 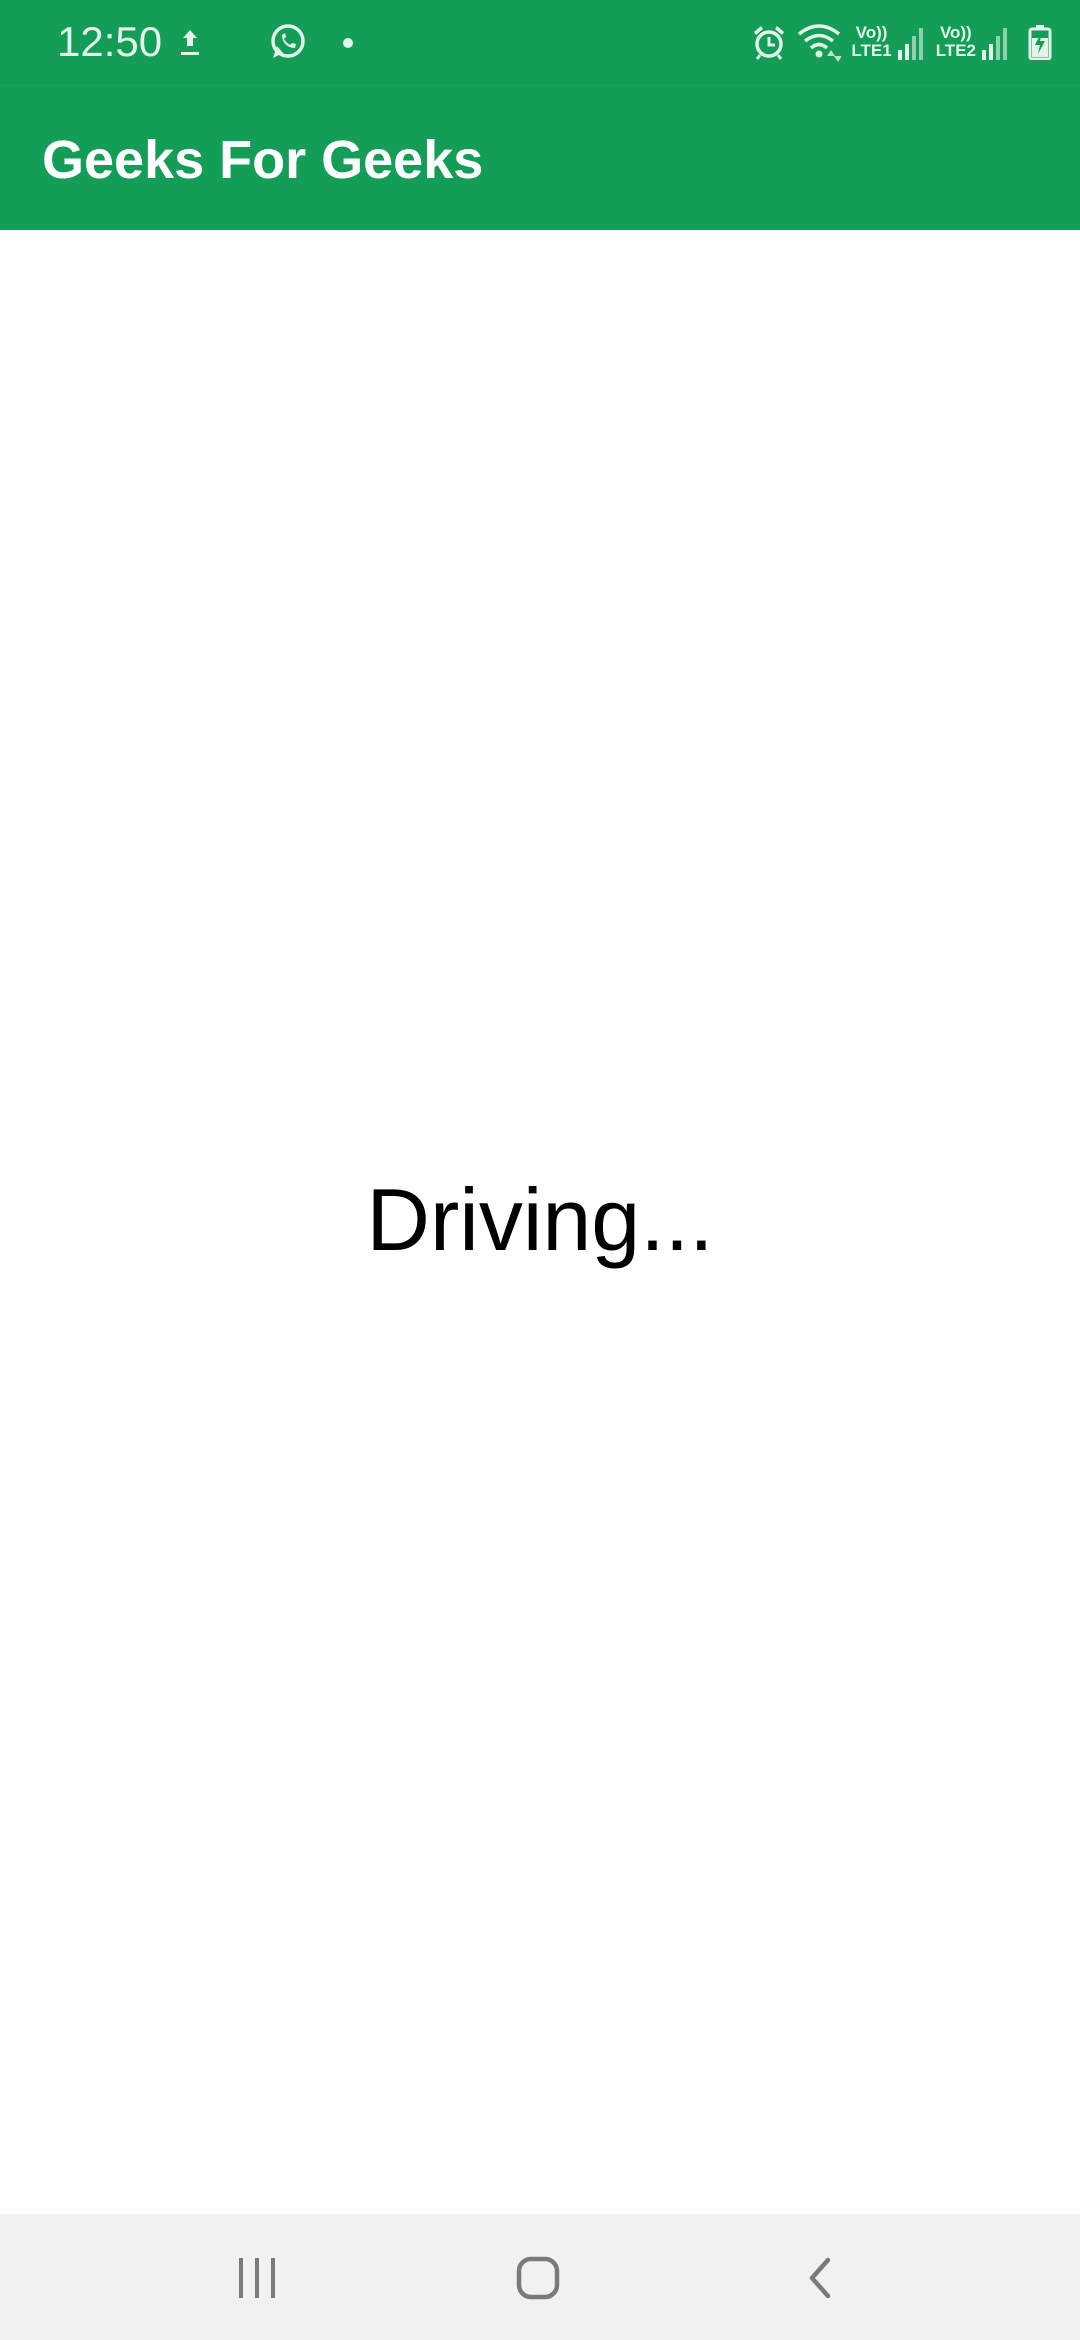 What do you see at coordinates (110, 41) in the screenshot?
I see `status-time: 12:50` at bounding box center [110, 41].